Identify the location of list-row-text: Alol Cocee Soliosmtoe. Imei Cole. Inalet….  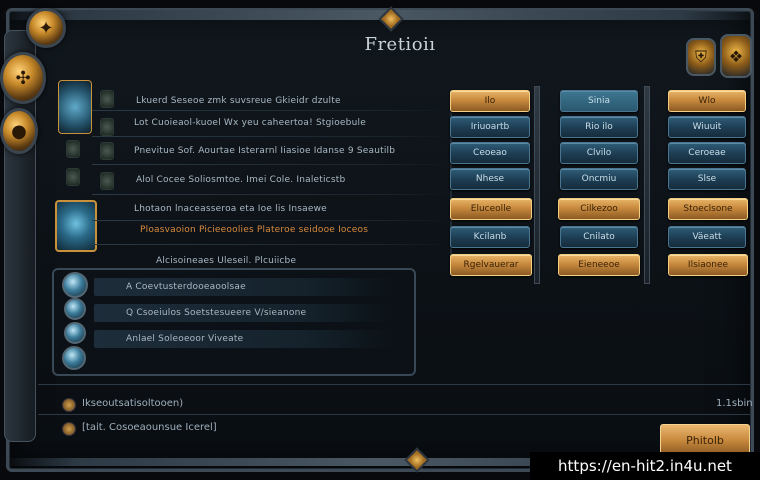
(240, 180).